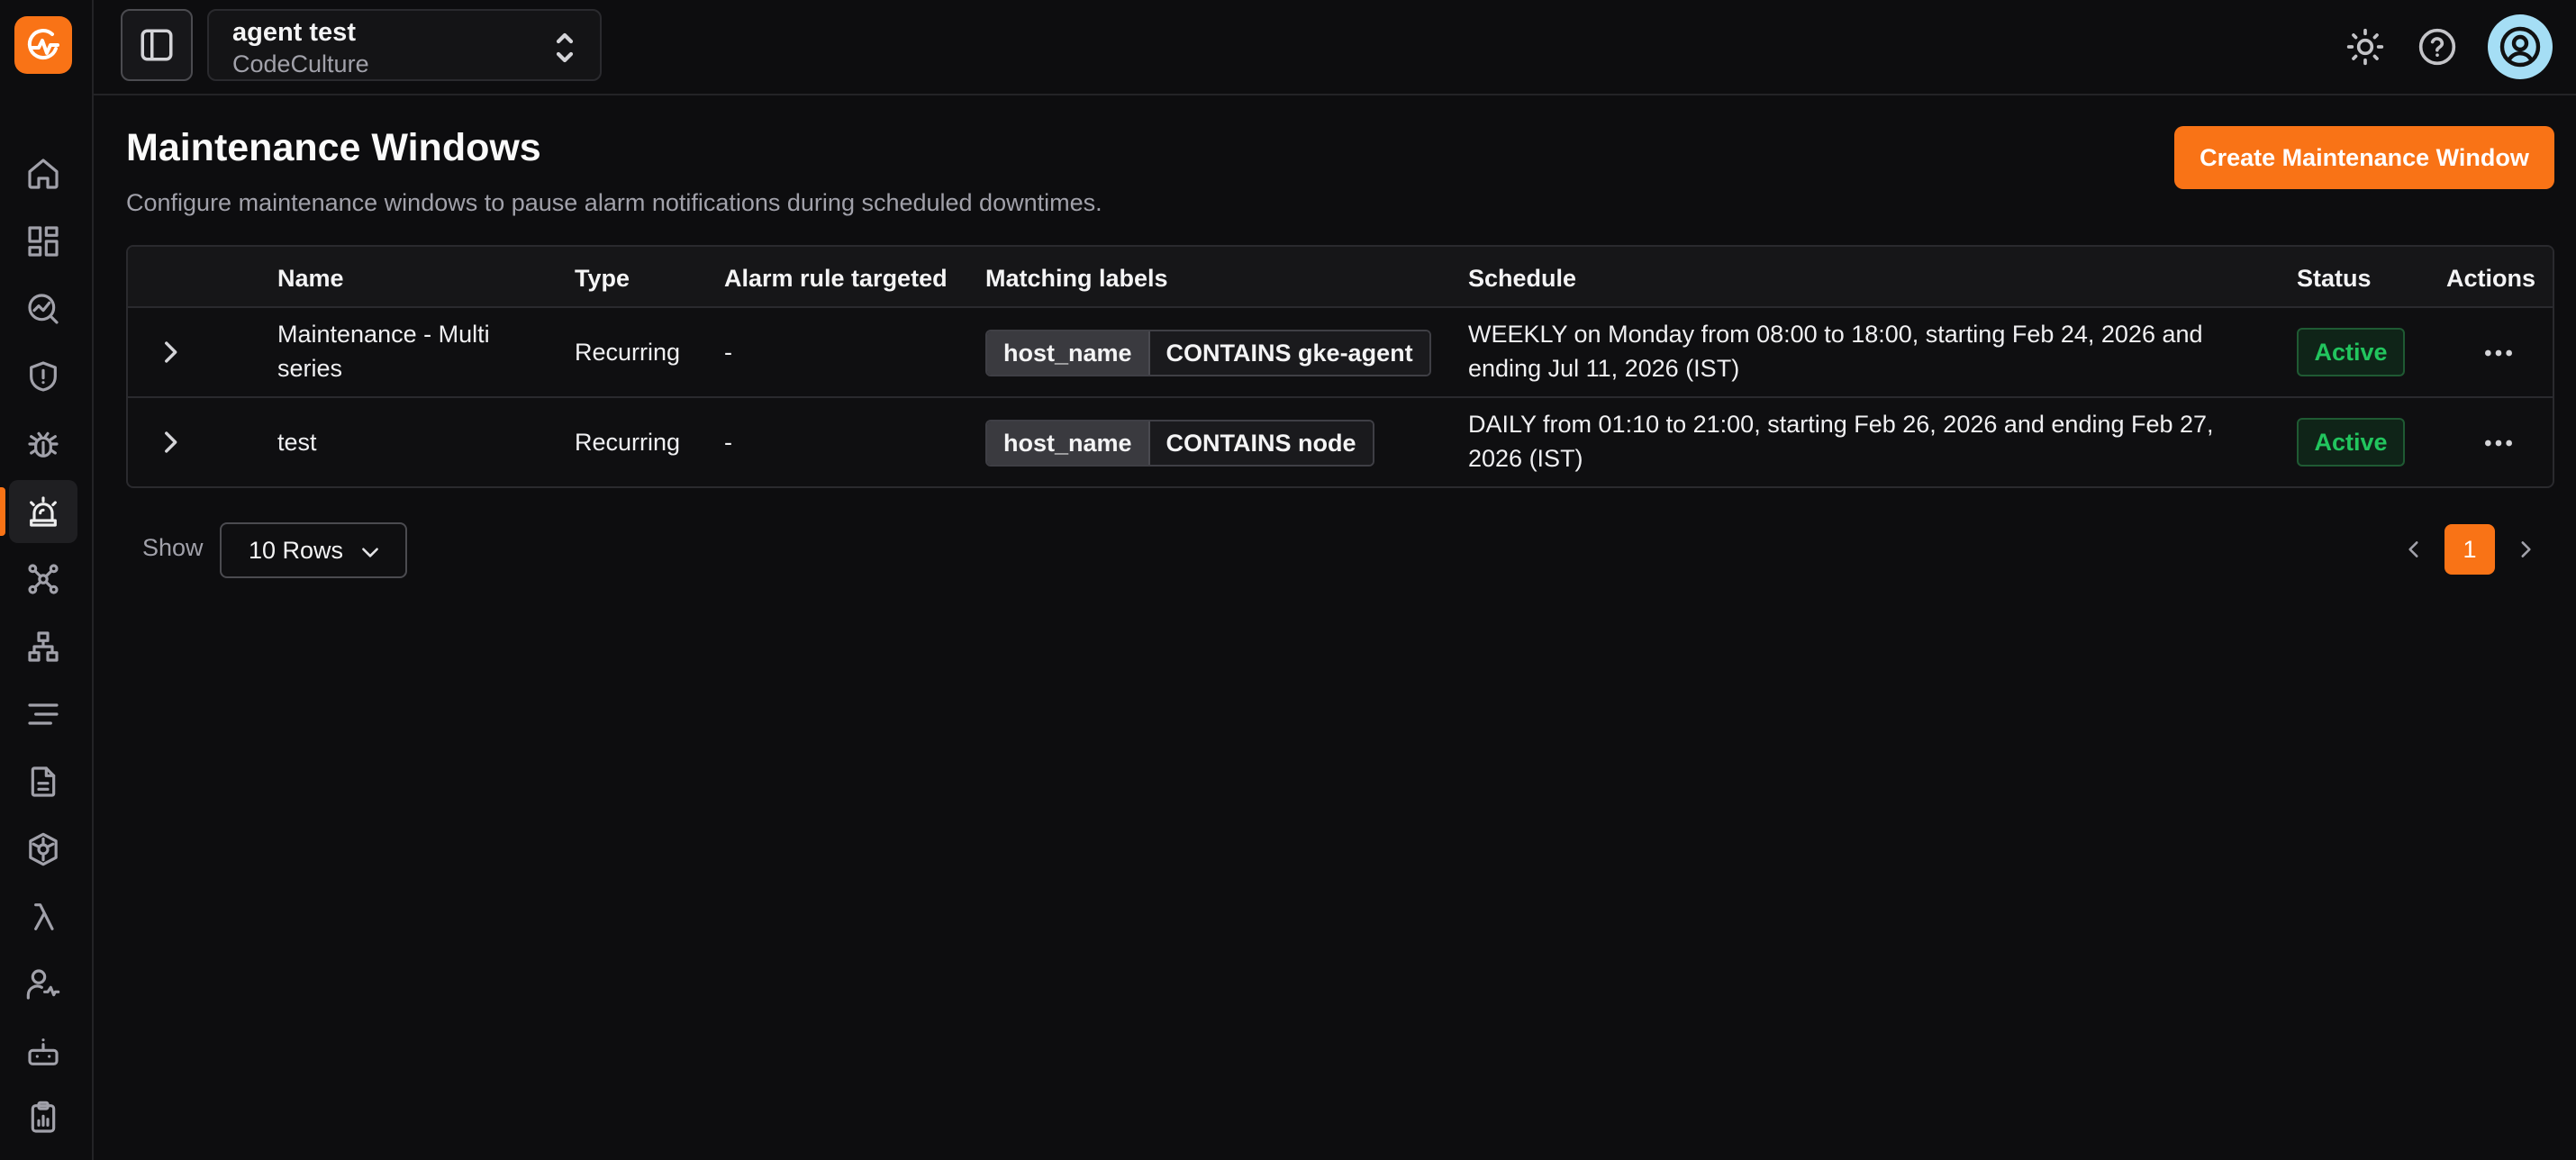 This screenshot has height=1160, width=2576. I want to click on sidebar-toggle-button, so click(157, 45).